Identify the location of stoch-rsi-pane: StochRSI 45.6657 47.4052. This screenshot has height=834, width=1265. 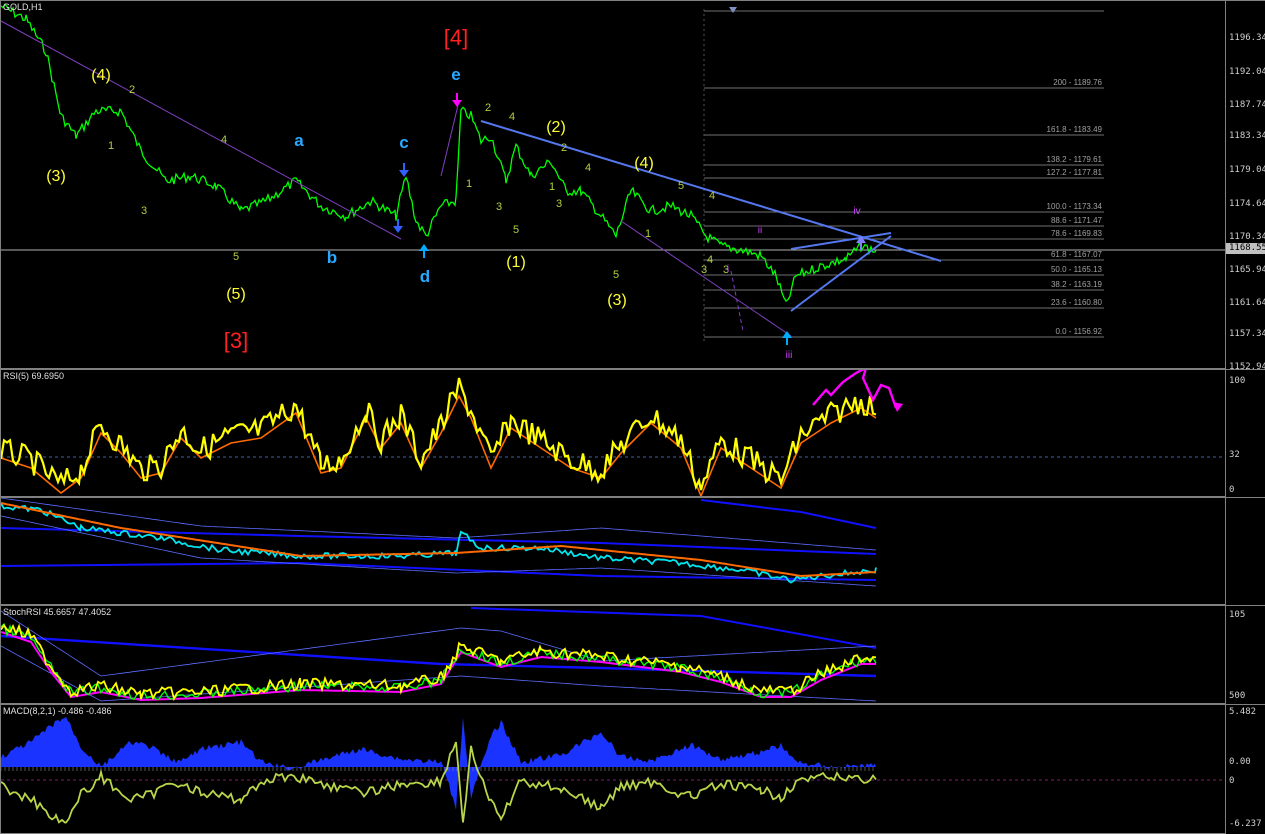
(613, 654).